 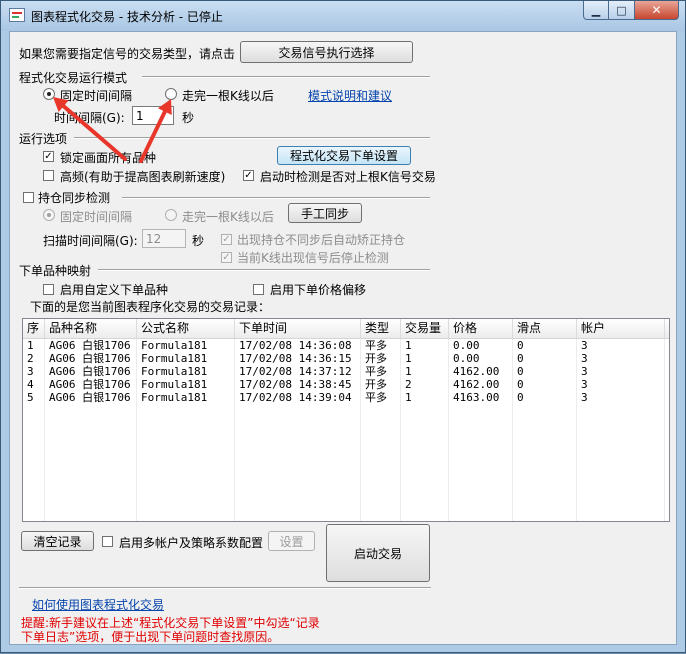 I want to click on table-cell: 4163.00, so click(x=476, y=397).